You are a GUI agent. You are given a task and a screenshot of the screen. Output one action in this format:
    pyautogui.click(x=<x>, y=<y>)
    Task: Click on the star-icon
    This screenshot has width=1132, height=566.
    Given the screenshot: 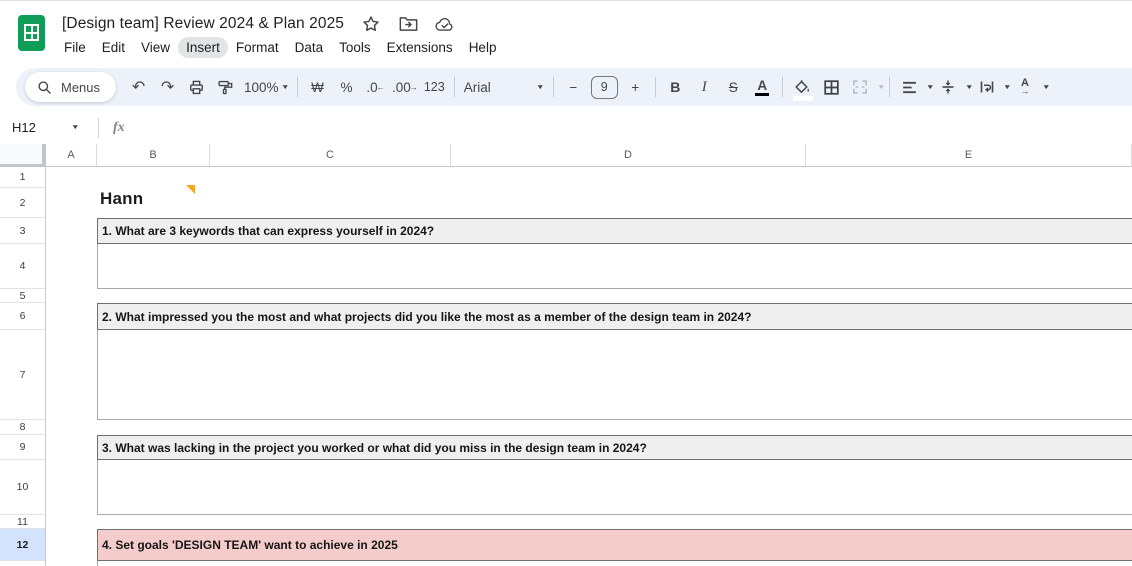 What is the action you would take?
    pyautogui.click(x=371, y=24)
    